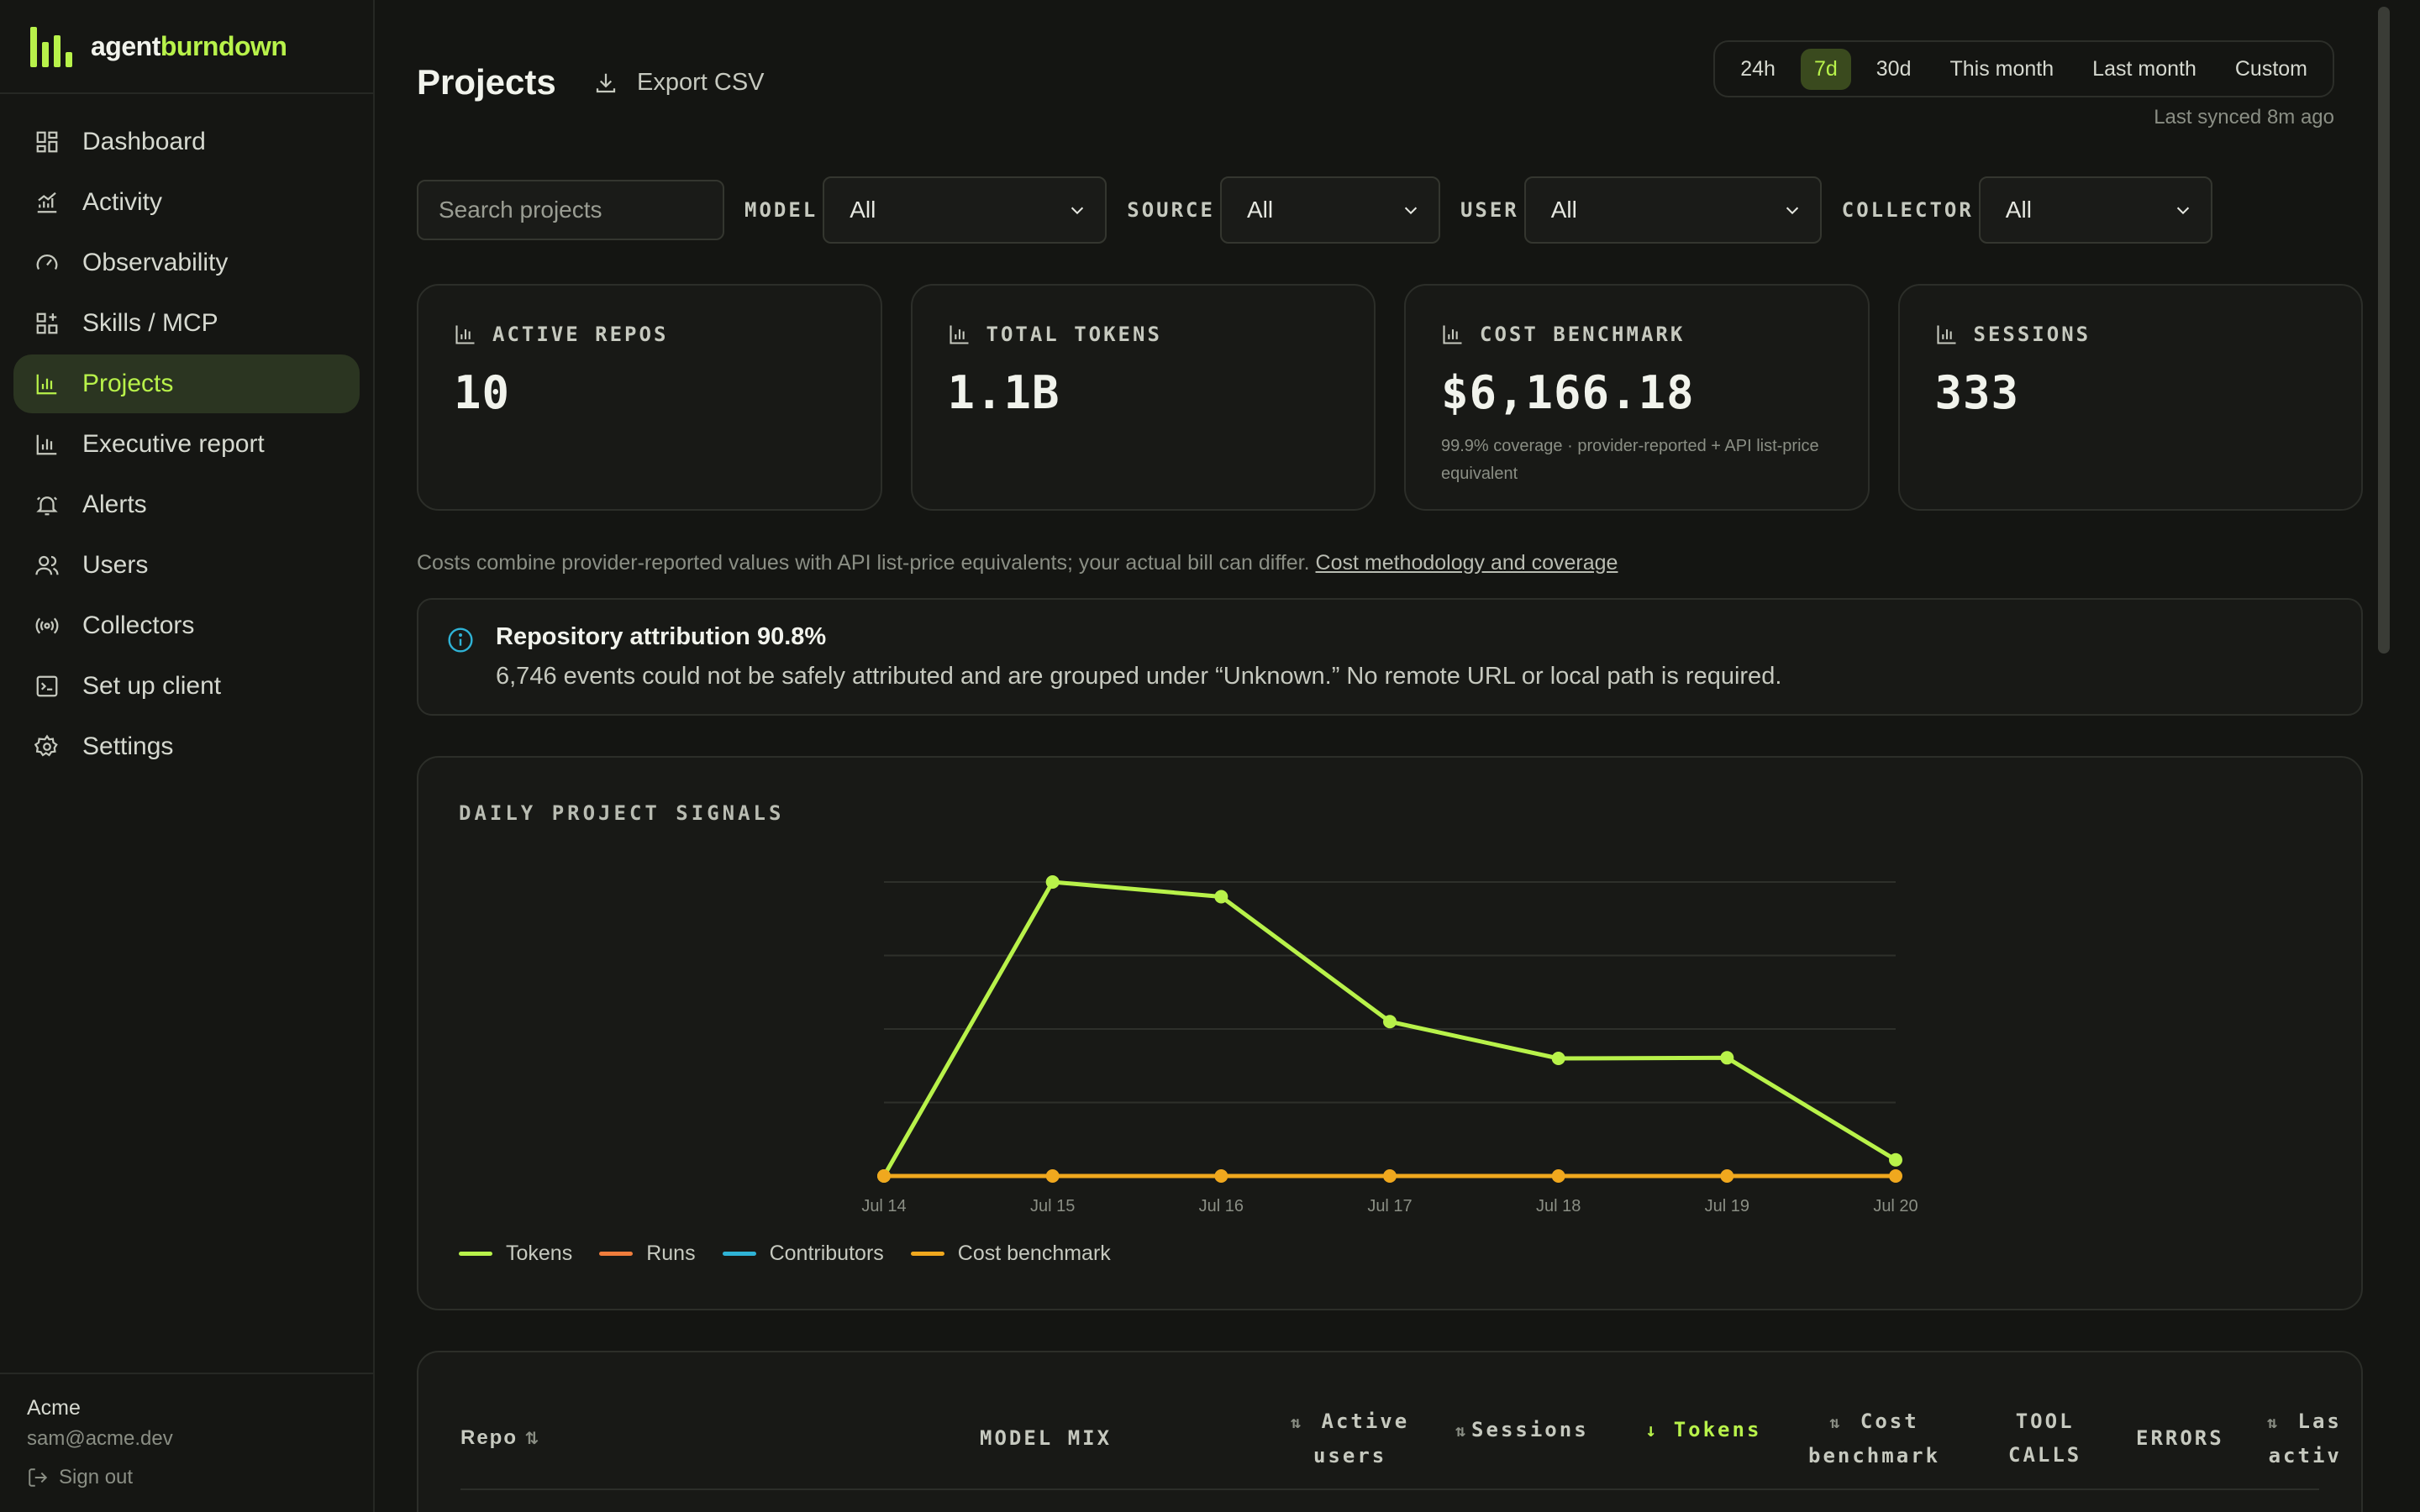 This screenshot has height=1512, width=2420. What do you see at coordinates (482, 392) in the screenshot?
I see `kpi-value: 10` at bounding box center [482, 392].